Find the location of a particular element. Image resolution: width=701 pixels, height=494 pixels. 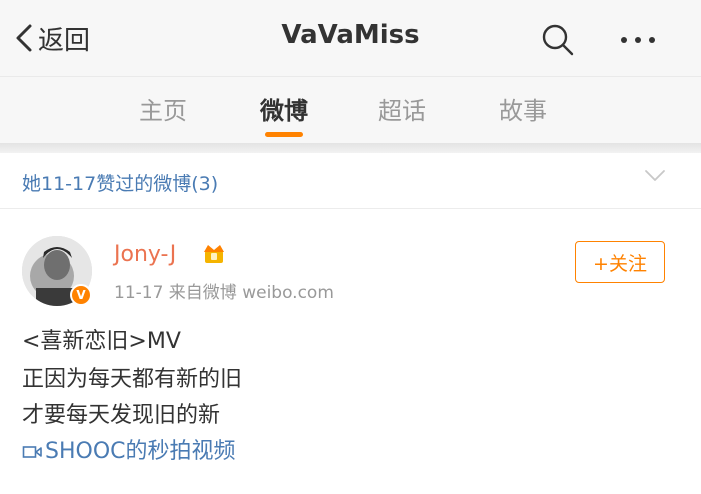

post-text-line: 才要每天发现旧的新 is located at coordinates (121, 415).